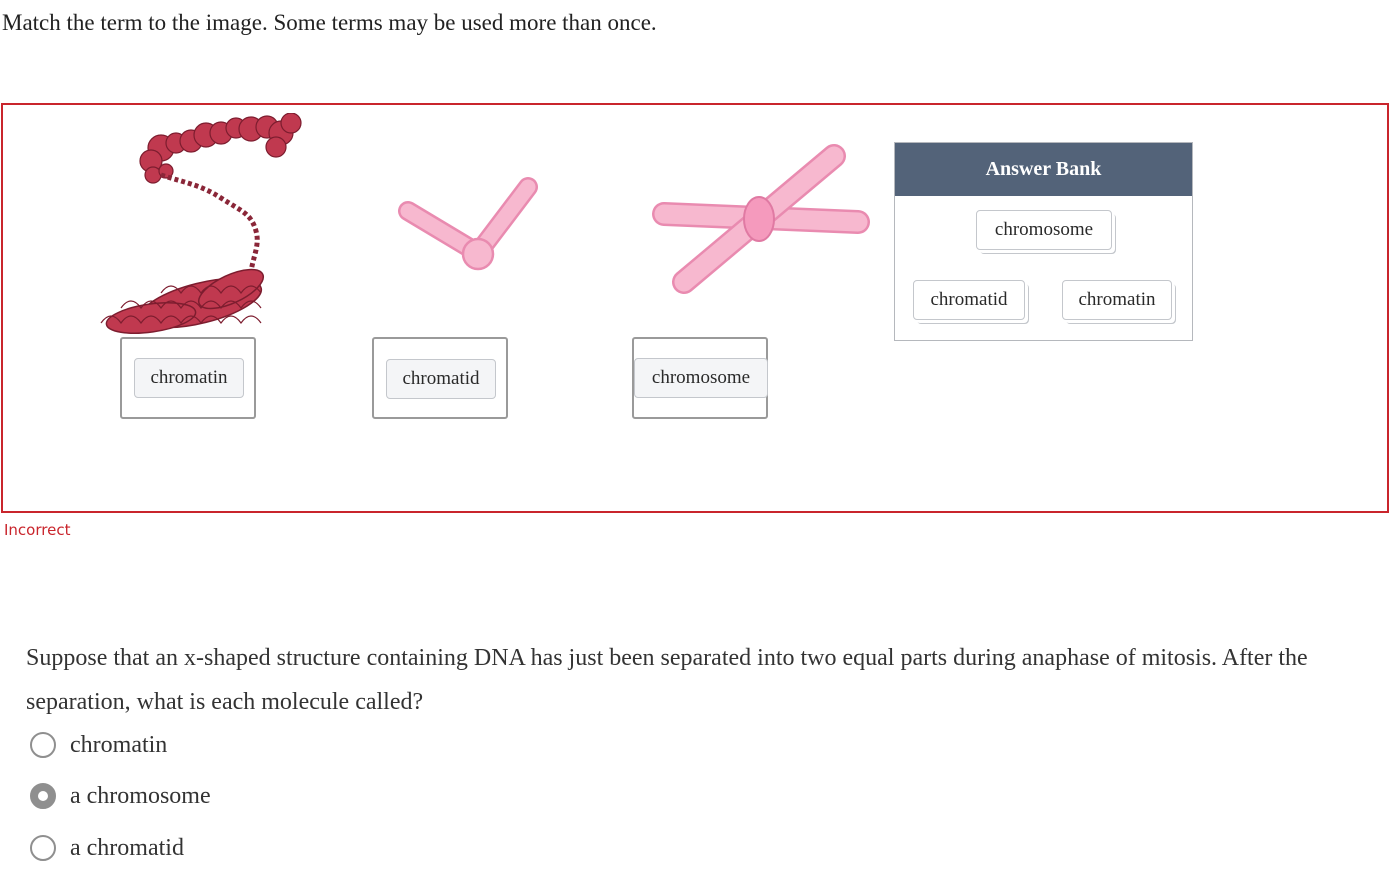 This screenshot has width=1393, height=892. I want to click on bank-term-chromatin: chromatin, so click(1117, 300).